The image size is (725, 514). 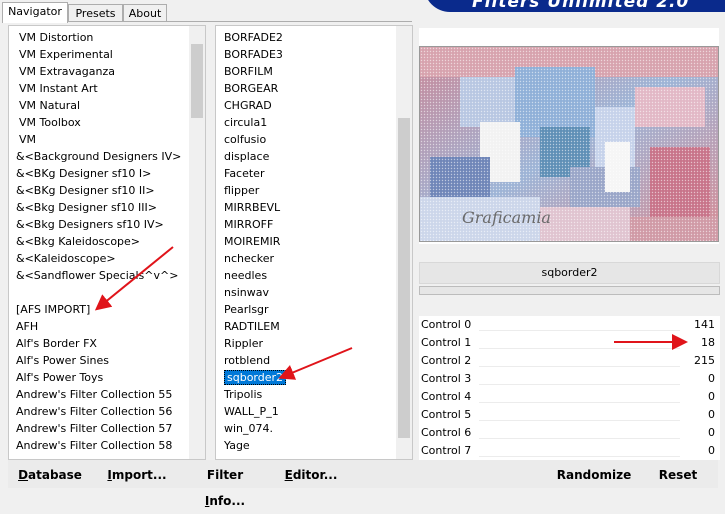 What do you see at coordinates (569, 397) in the screenshot?
I see `control-row: Control 4 0` at bounding box center [569, 397].